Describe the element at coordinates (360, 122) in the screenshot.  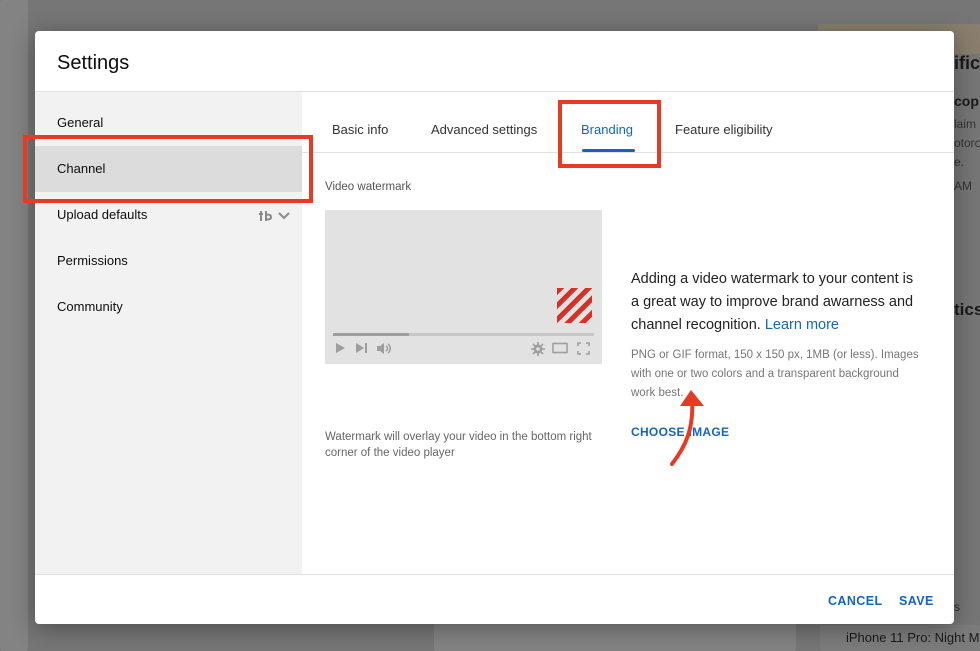
I see `tab-basic-info: Basic info` at that location.